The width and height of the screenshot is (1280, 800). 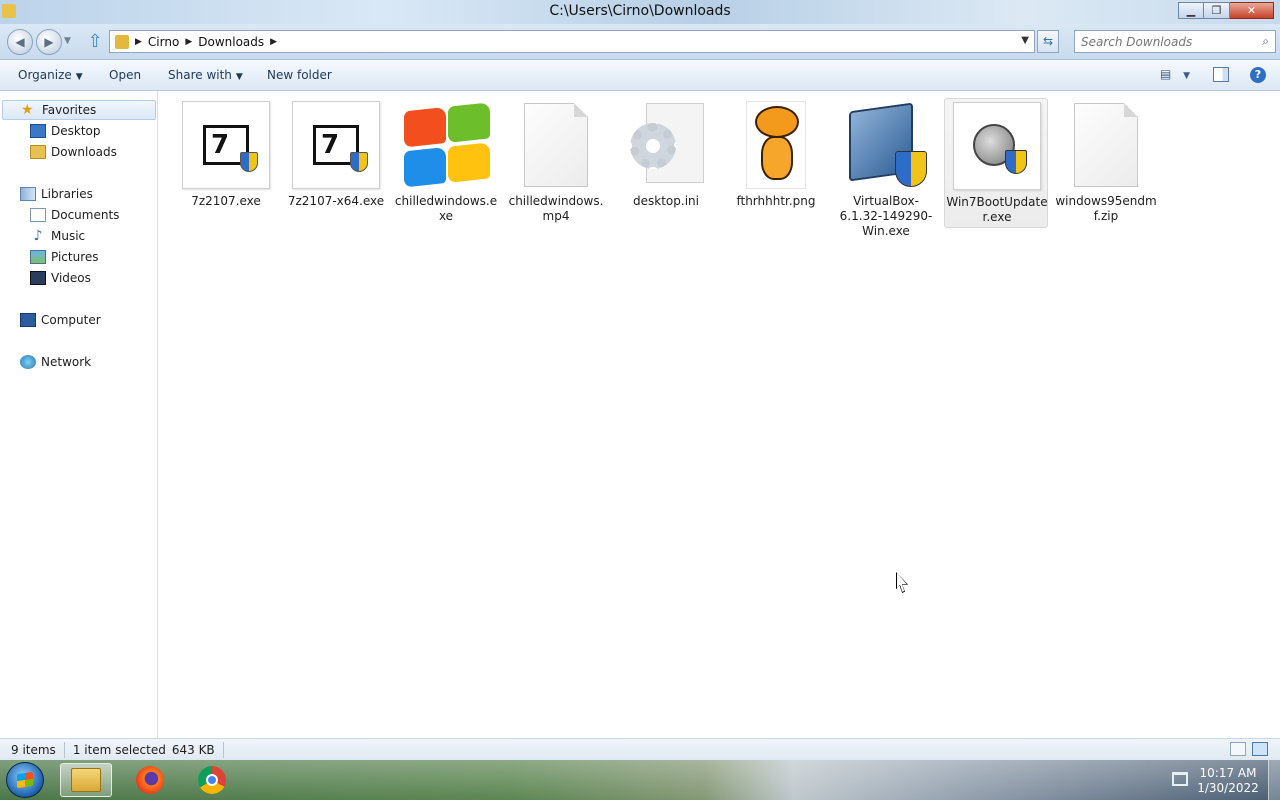 What do you see at coordinates (1191, 10) in the screenshot?
I see `minimize-button: ▁` at bounding box center [1191, 10].